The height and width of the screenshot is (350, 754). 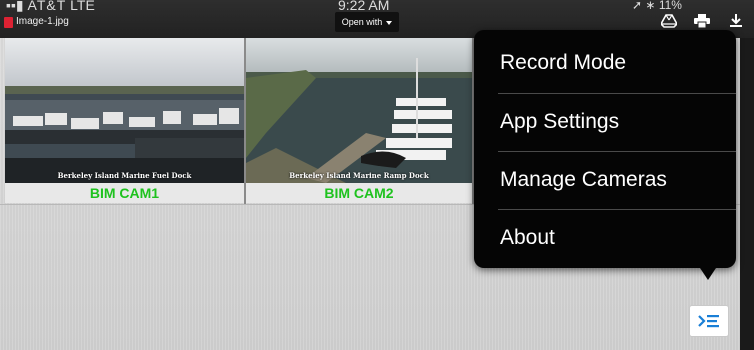 I want to click on bluetooth-icon: ∗, so click(x=650, y=6).